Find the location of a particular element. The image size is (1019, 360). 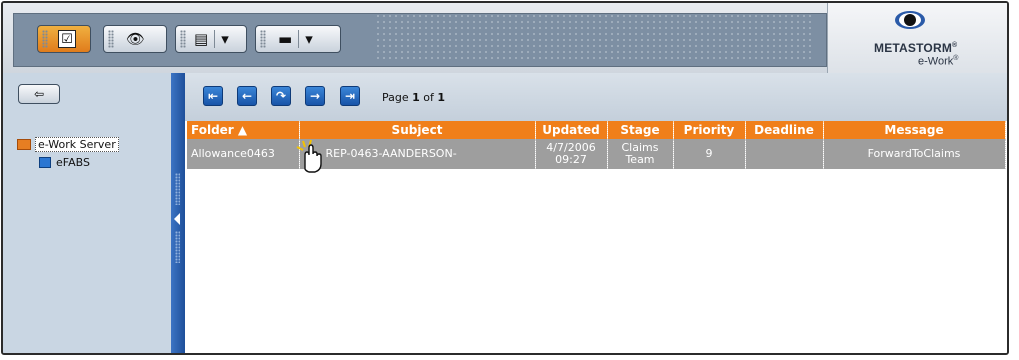

collapse-arrow-icon is located at coordinates (177, 219).